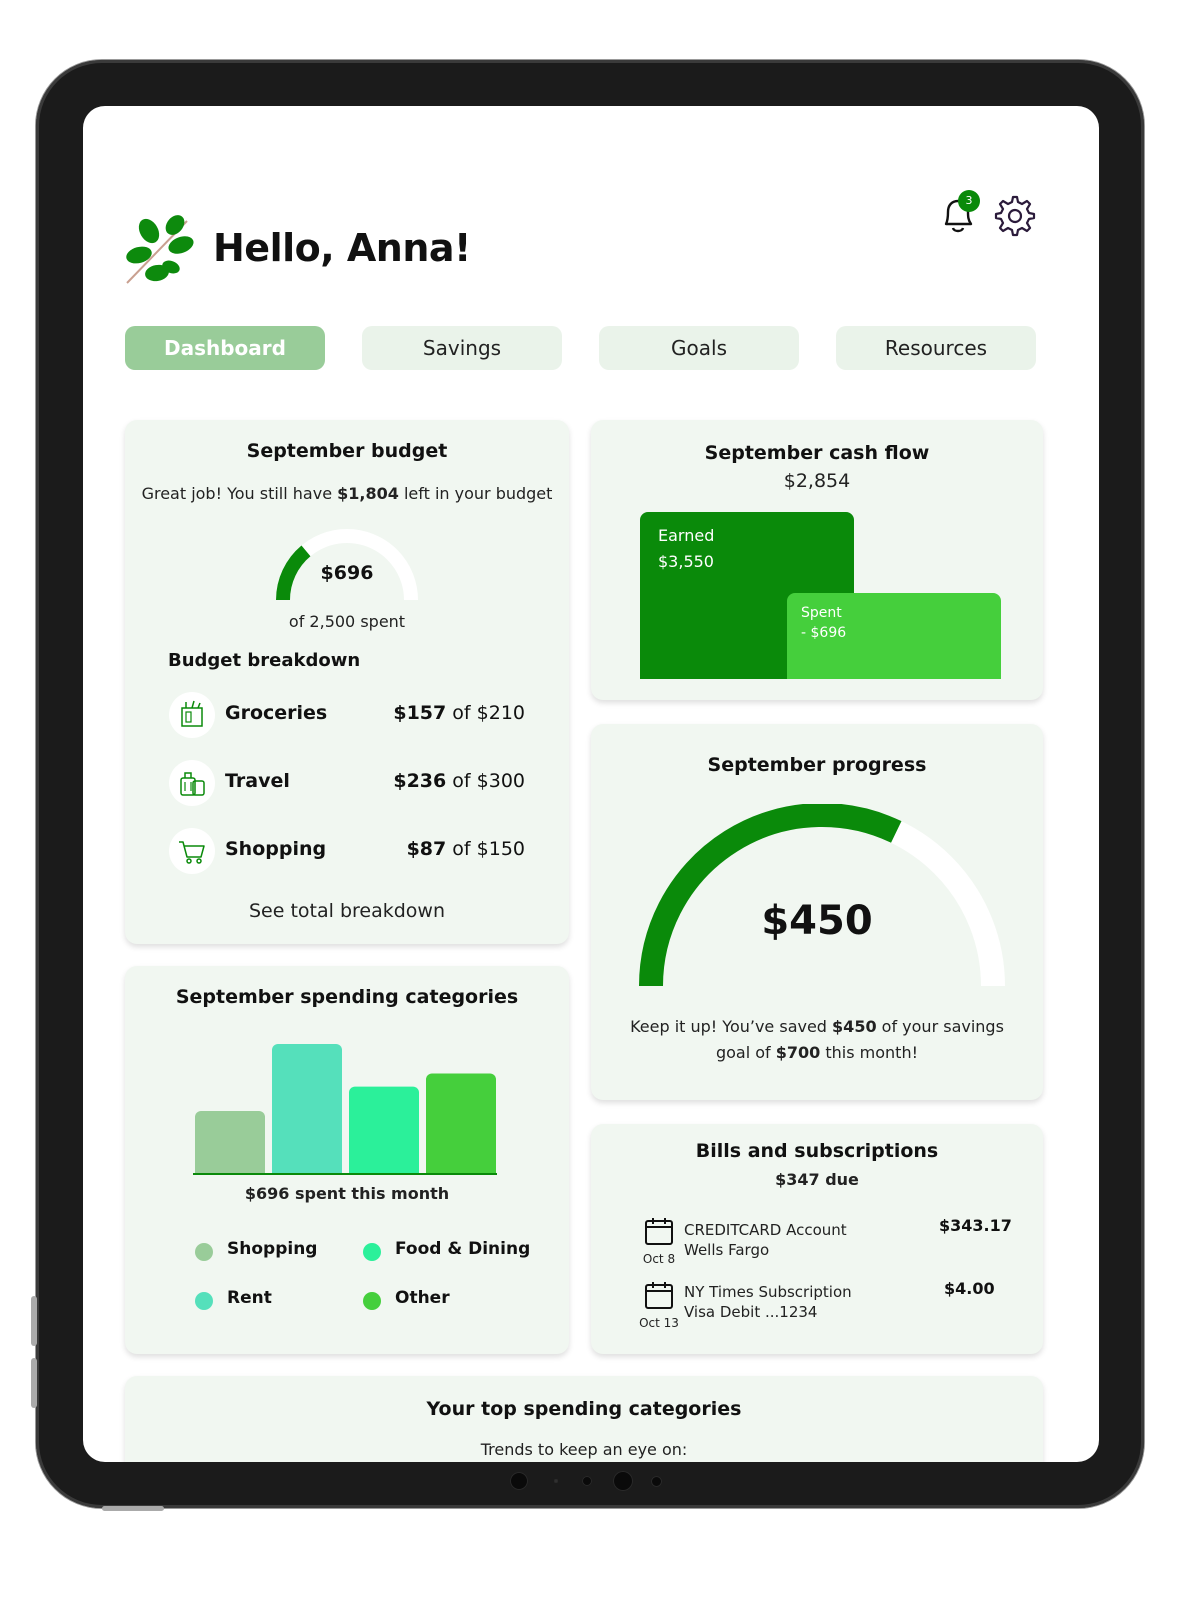 The width and height of the screenshot is (1200, 1598). I want to click on leaf-logo-icon, so click(160, 249).